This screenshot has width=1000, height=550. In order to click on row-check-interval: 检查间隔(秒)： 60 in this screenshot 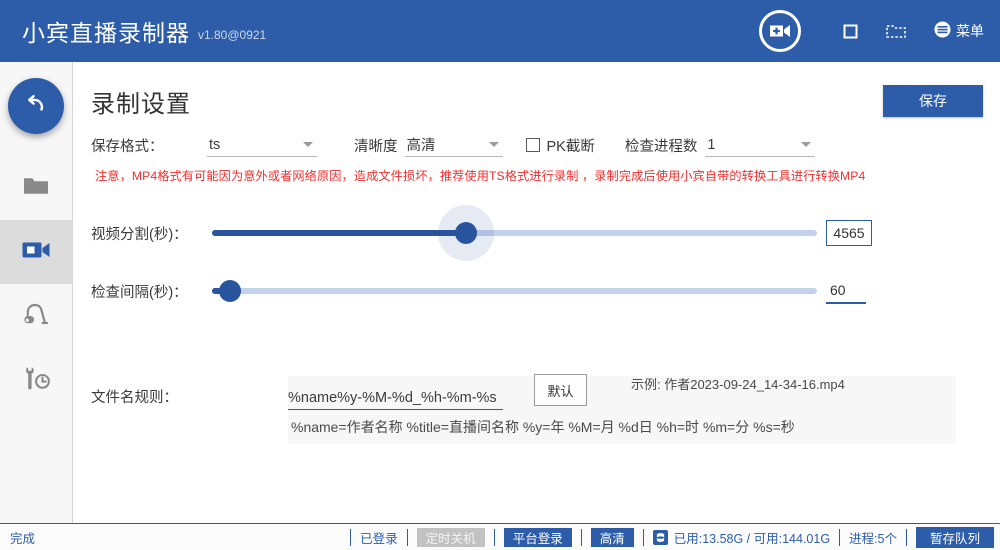, I will do `click(478, 291)`.